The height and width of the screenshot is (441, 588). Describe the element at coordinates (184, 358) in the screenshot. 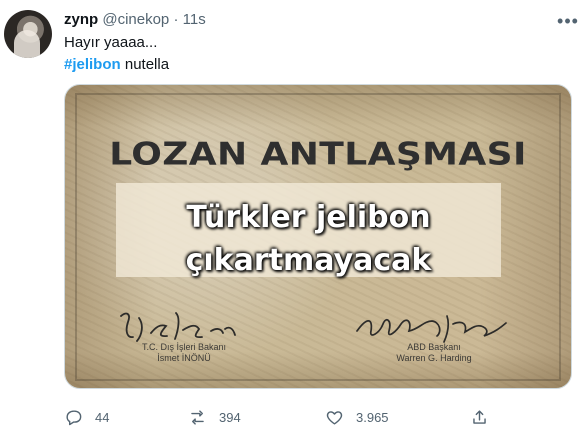

I see `left-caption-name: İsmet İNÖNÜ` at that location.